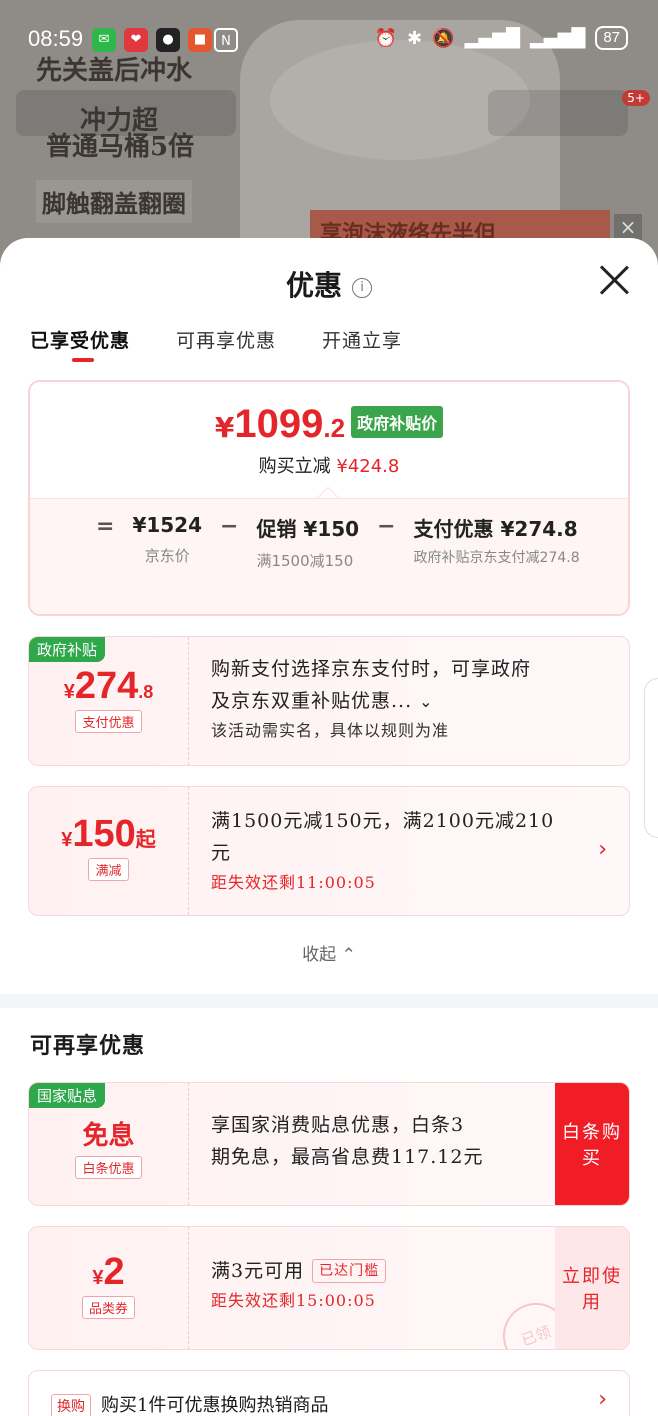 This screenshot has width=658, height=1416. Describe the element at coordinates (215, 1405) in the screenshot. I see `swap-description: 购买1件可优惠换购热销商品` at that location.